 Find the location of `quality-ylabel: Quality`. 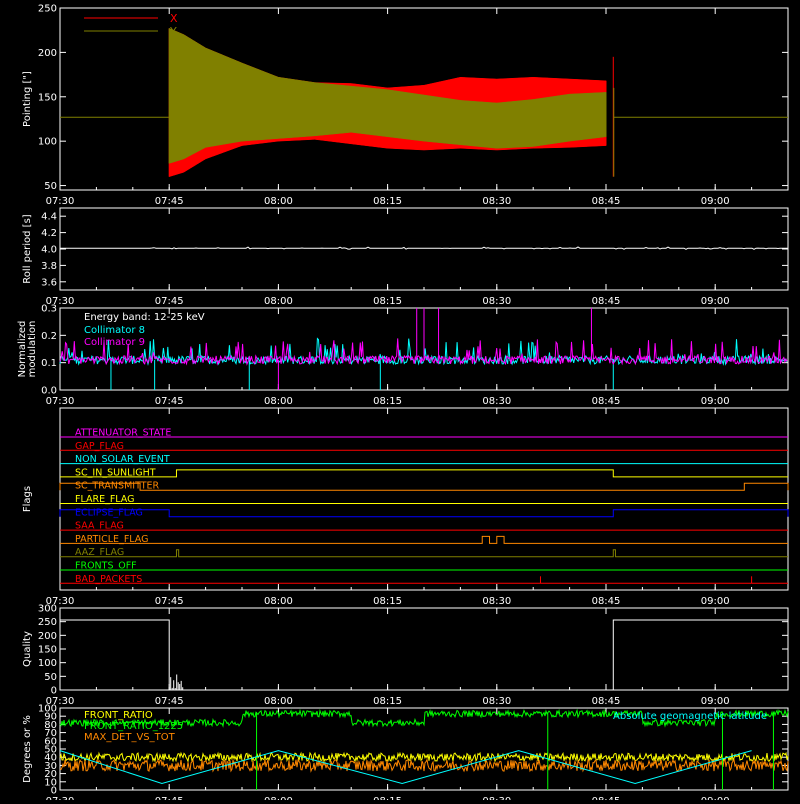

quality-ylabel: Quality is located at coordinates (27, 649).